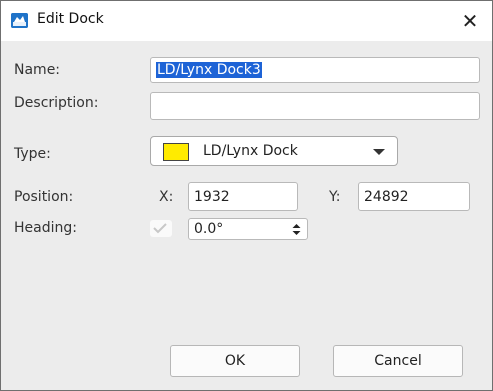 The image size is (493, 391). What do you see at coordinates (398, 361) in the screenshot?
I see `cancel-button: Cancel` at bounding box center [398, 361].